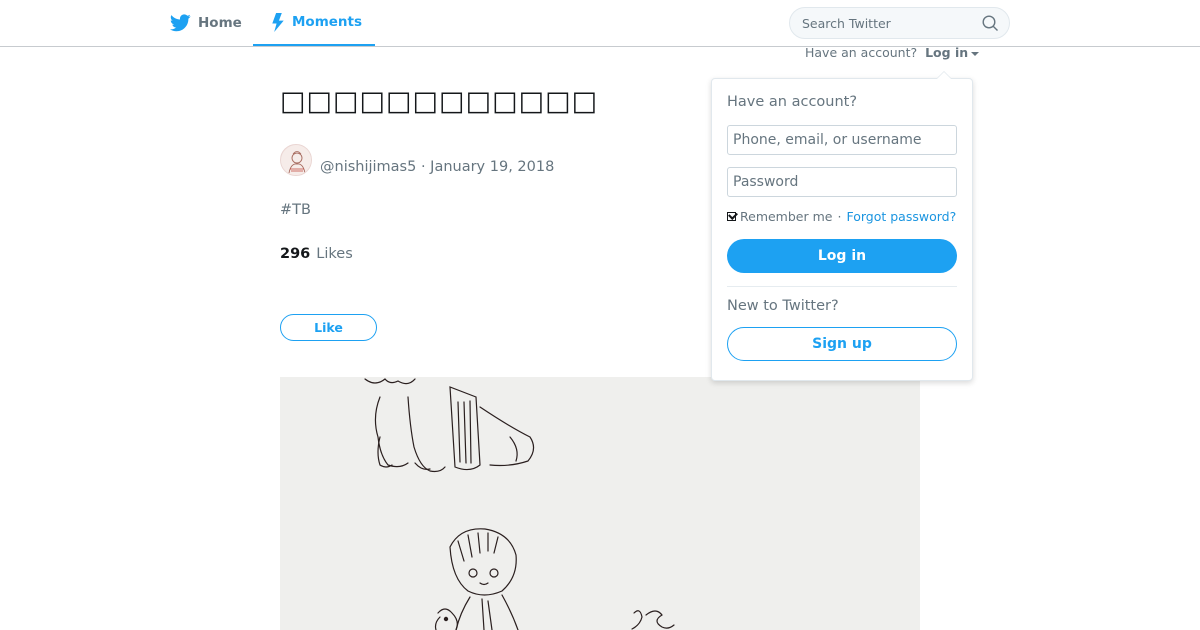 This screenshot has width=1200, height=630. Describe the element at coordinates (731, 216) in the screenshot. I see `remember-me-checkbox` at that location.